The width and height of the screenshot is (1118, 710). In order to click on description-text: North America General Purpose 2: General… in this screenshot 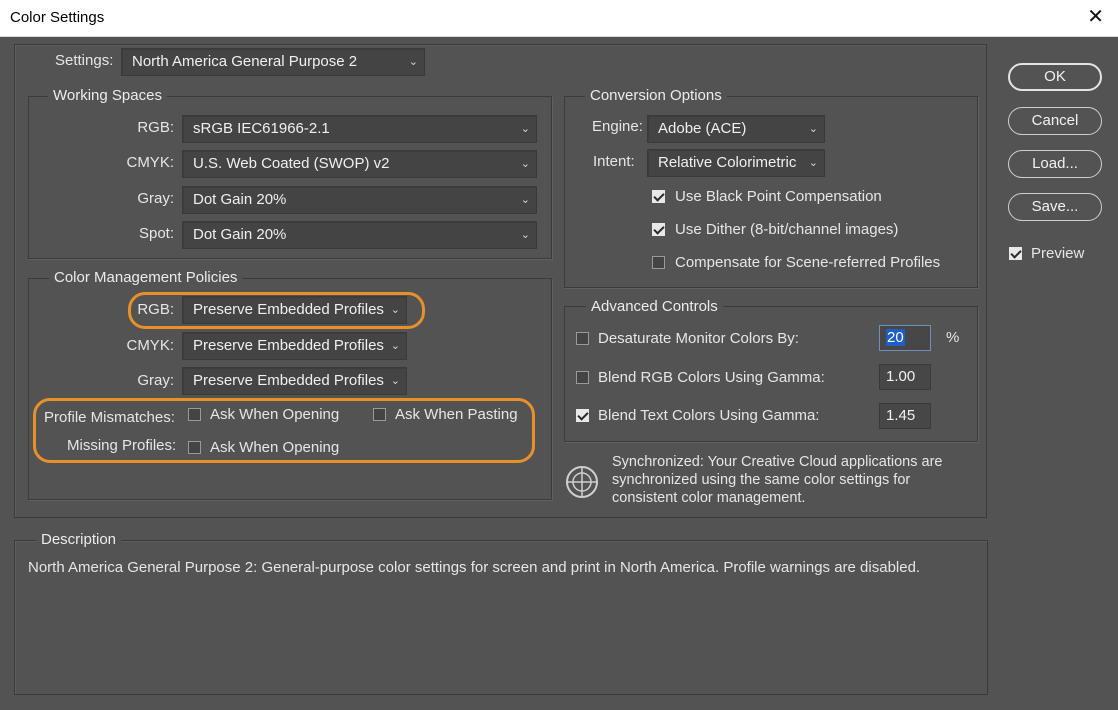, I will do `click(474, 567)`.